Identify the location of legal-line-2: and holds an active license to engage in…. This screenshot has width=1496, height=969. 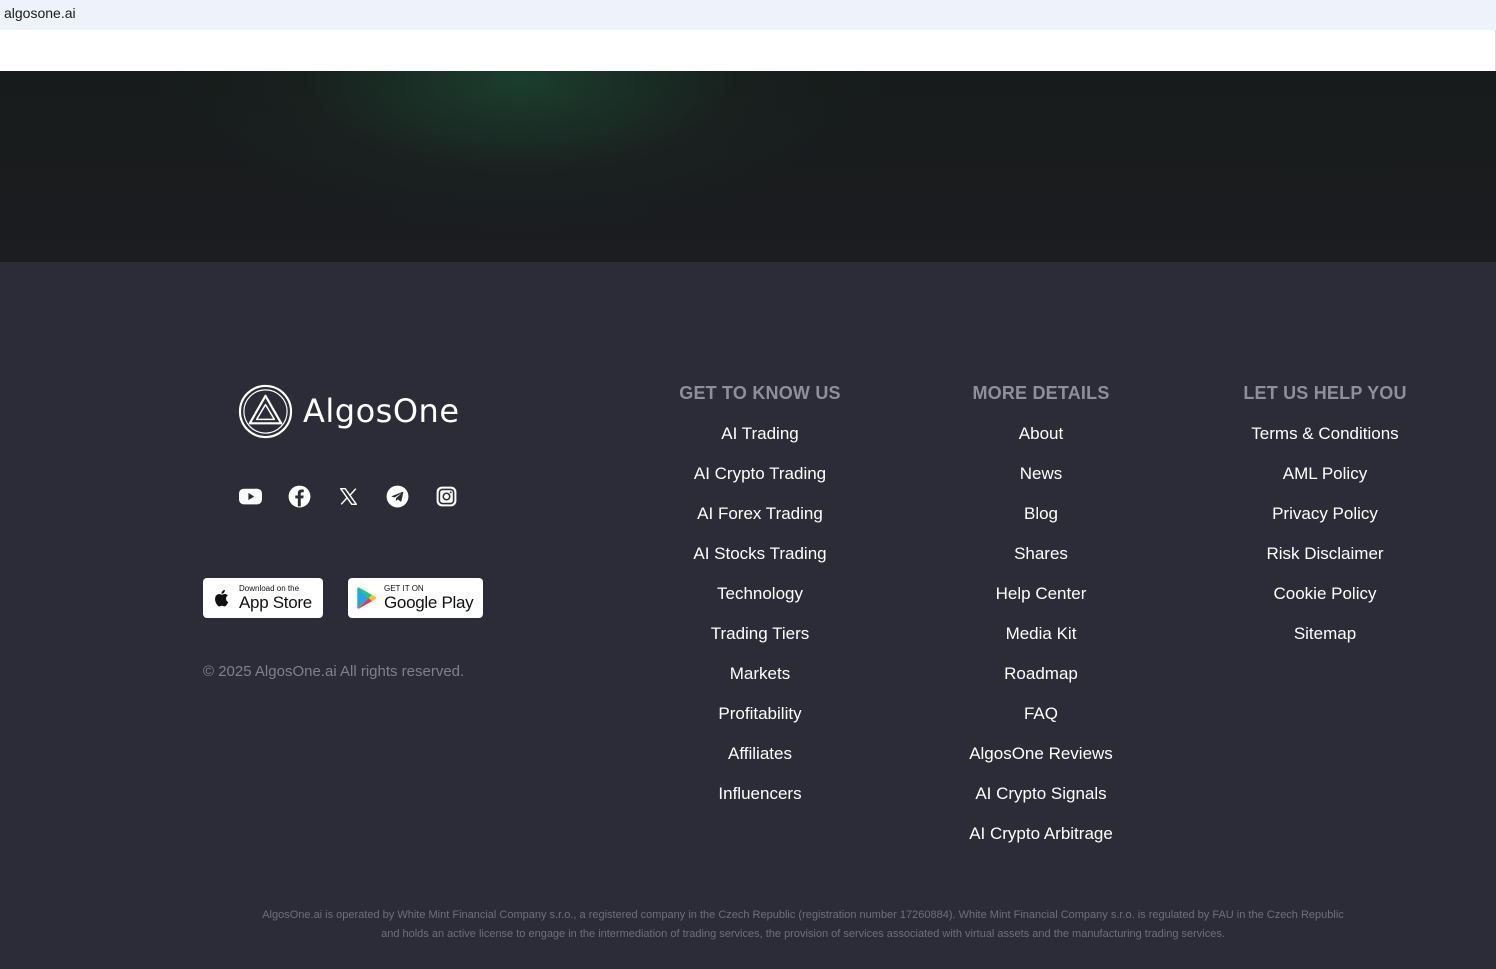
(803, 934).